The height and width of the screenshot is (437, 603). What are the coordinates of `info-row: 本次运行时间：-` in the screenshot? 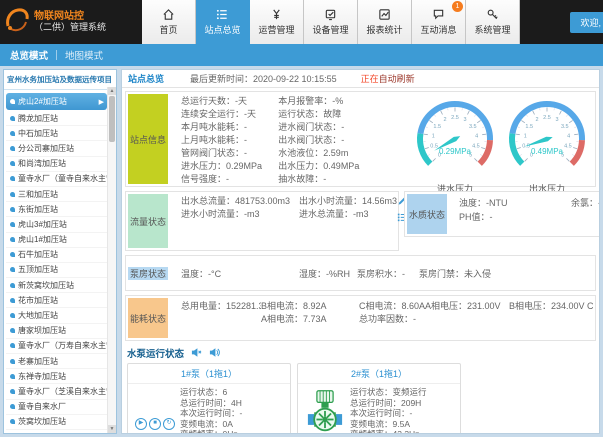 It's located at (211, 413).